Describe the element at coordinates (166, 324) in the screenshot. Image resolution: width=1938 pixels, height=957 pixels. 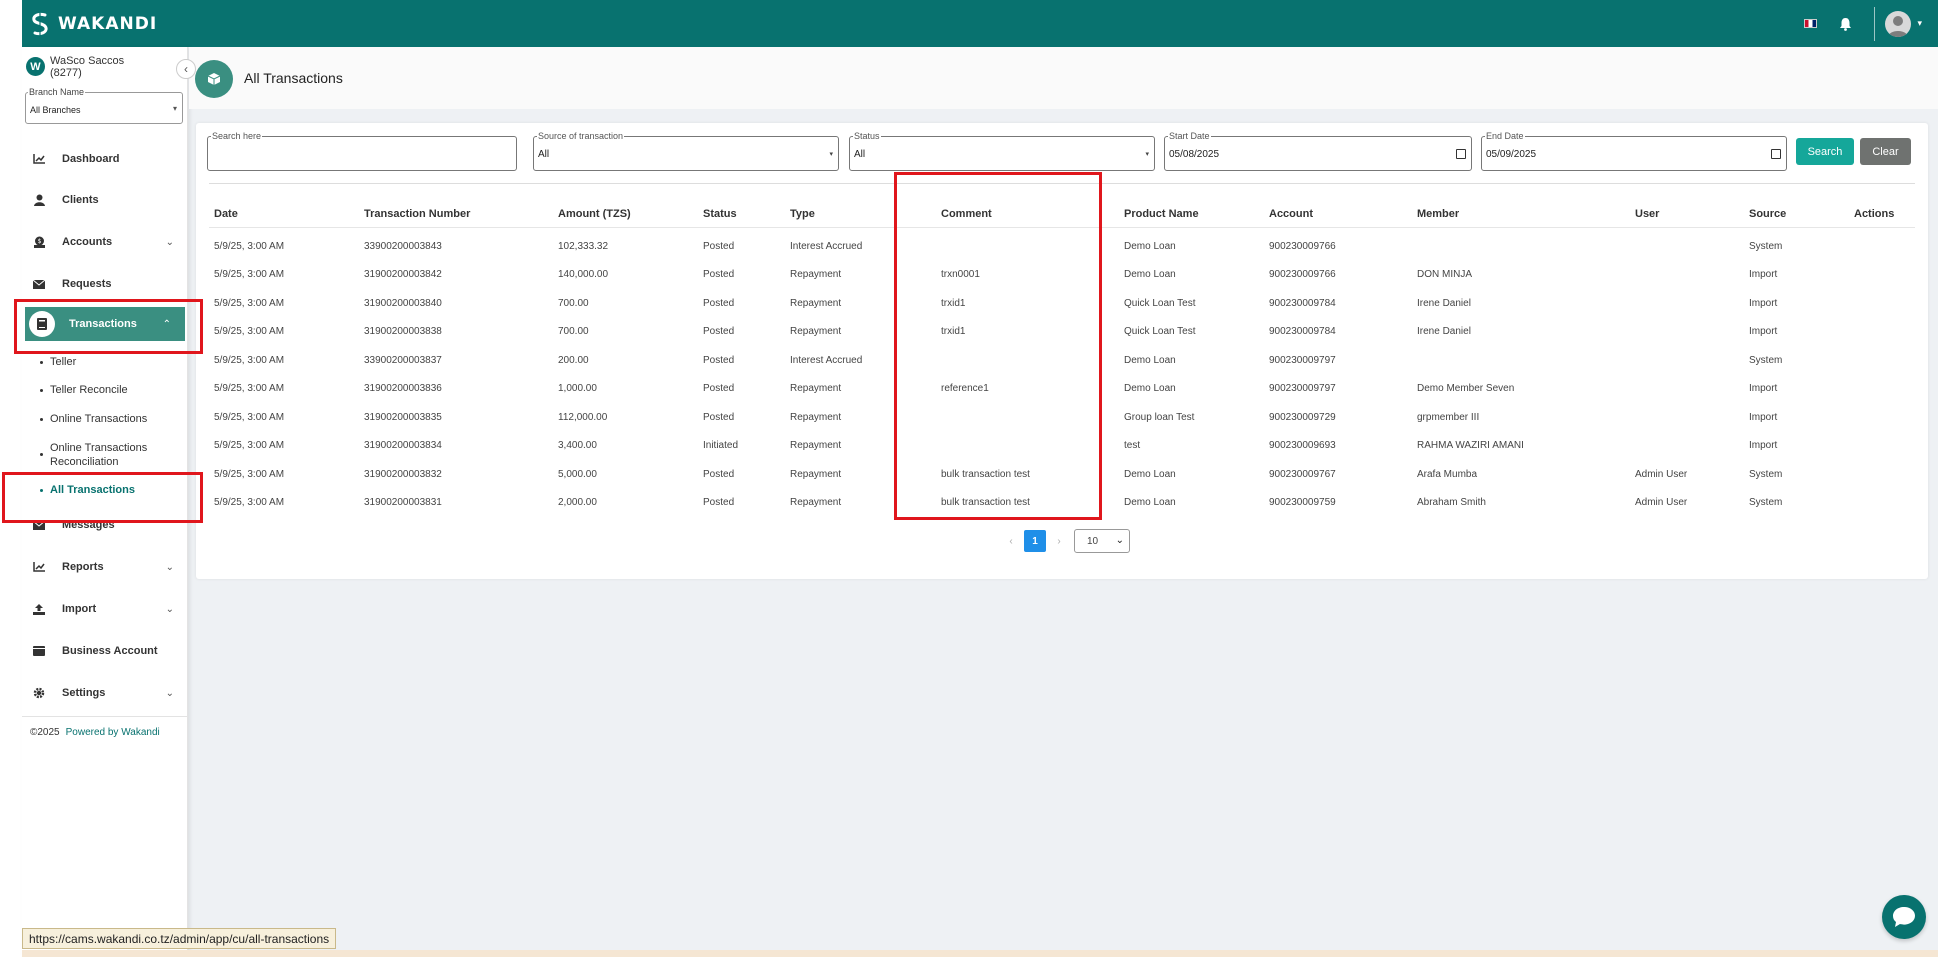
I see `chevron-up-icon: ⌃` at that location.